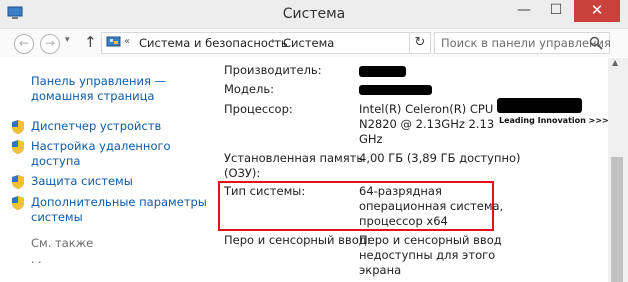 The width and height of the screenshot is (628, 282). What do you see at coordinates (420, 43) in the screenshot?
I see `refresh-button: ↻` at bounding box center [420, 43].